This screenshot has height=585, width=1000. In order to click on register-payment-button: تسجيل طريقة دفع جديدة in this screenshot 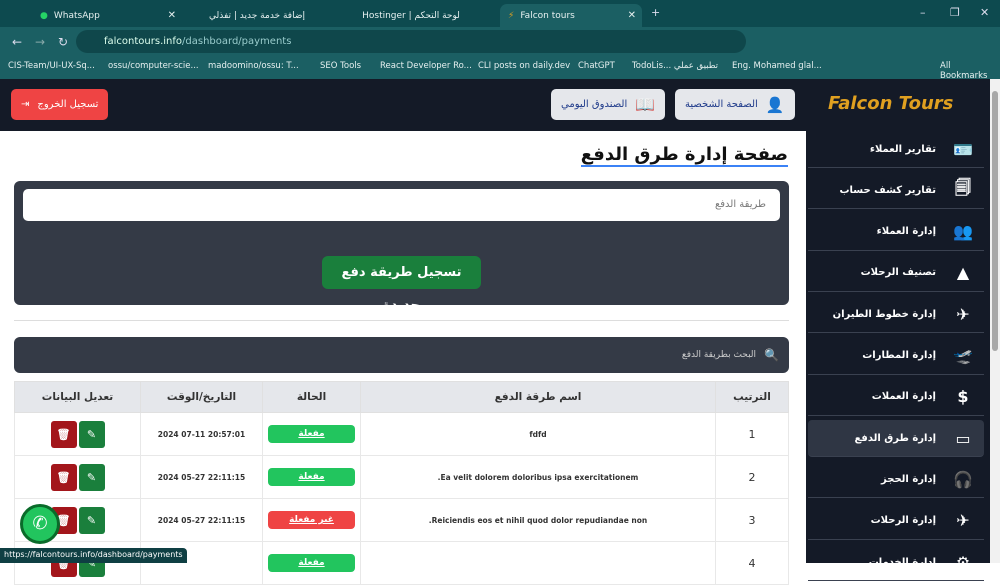, I will do `click(401, 284)`.